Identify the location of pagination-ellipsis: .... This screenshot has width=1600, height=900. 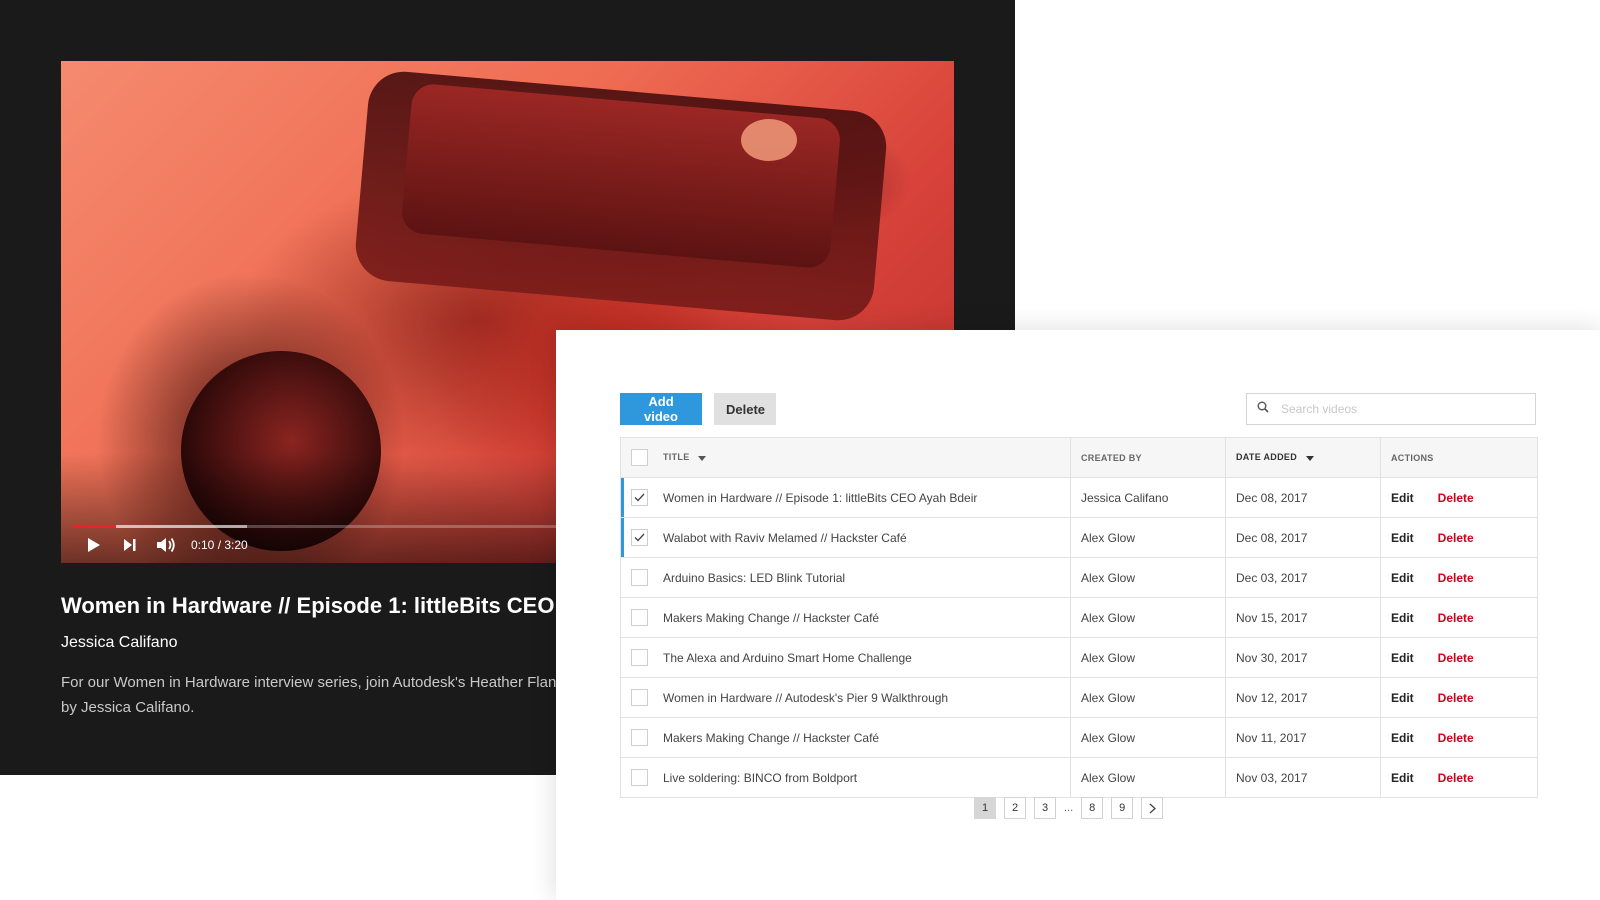
(1069, 808).